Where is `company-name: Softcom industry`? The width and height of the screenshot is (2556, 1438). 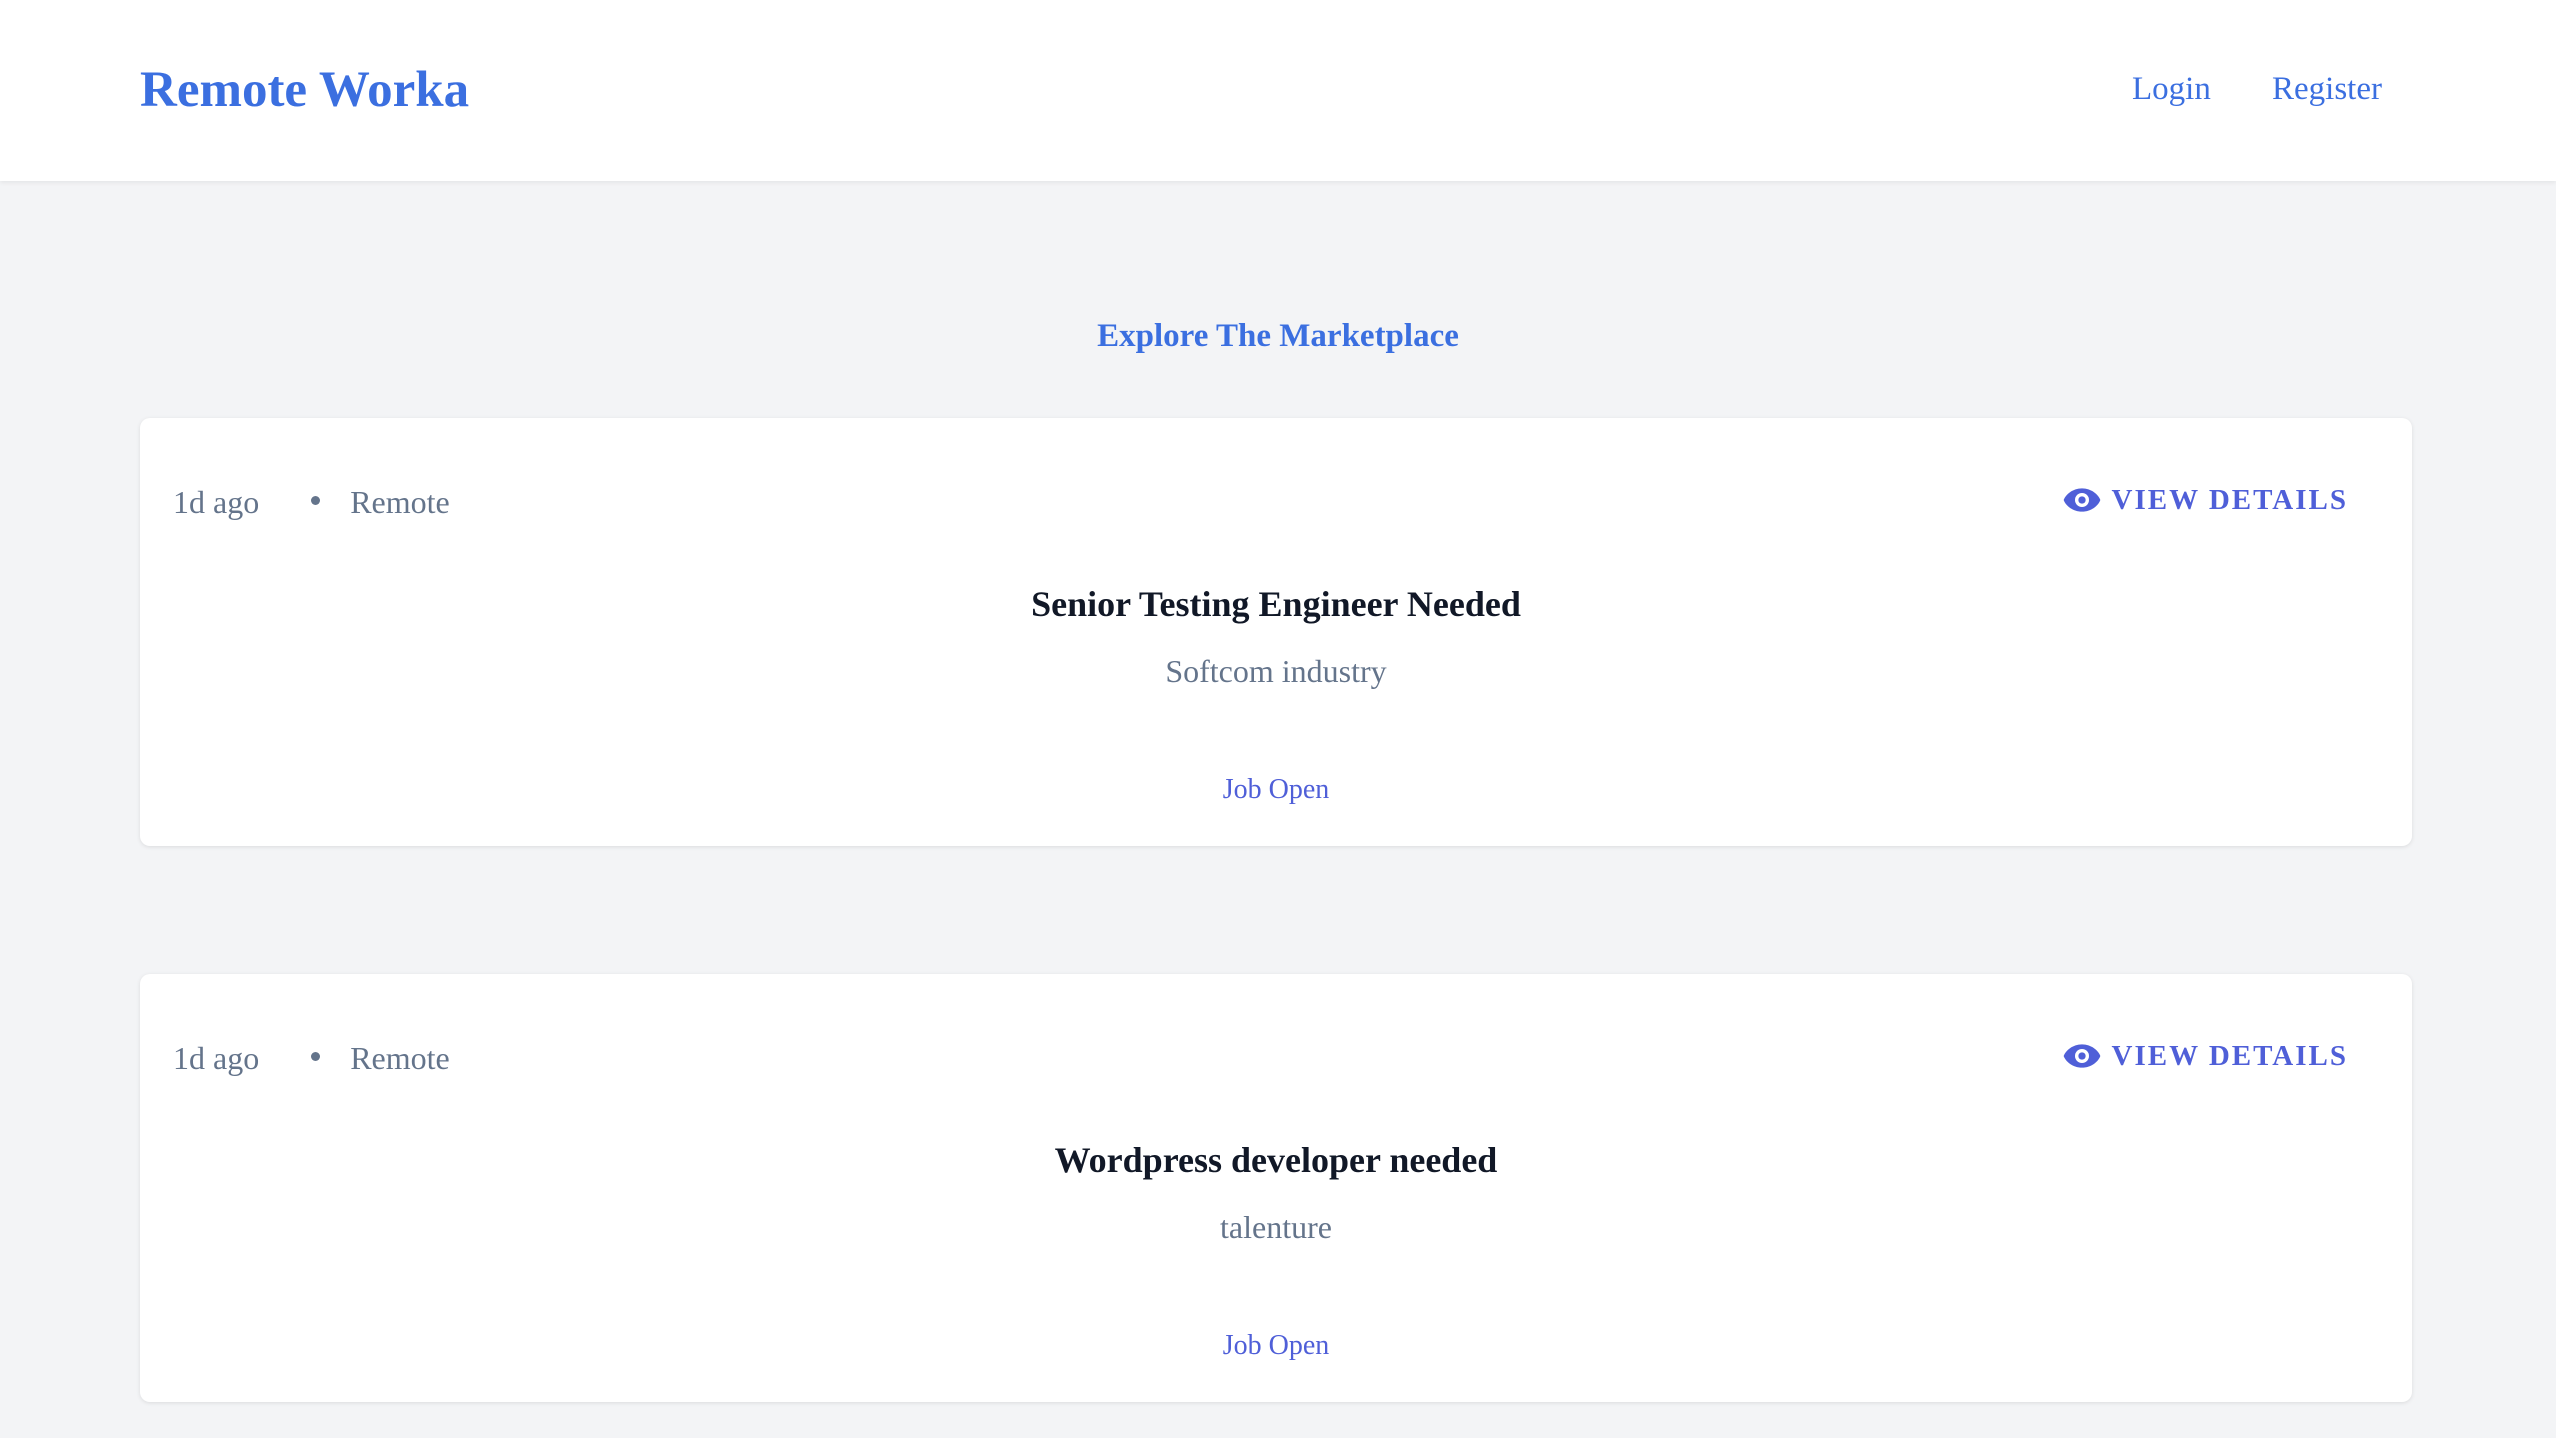
company-name: Softcom industry is located at coordinates (1276, 671).